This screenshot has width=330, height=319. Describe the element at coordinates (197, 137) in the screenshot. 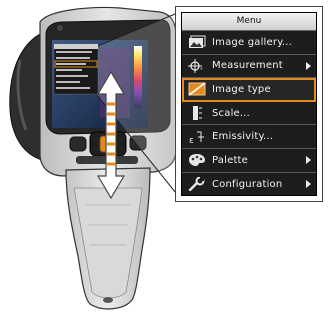

I see `emissivity-icon: ε` at that location.